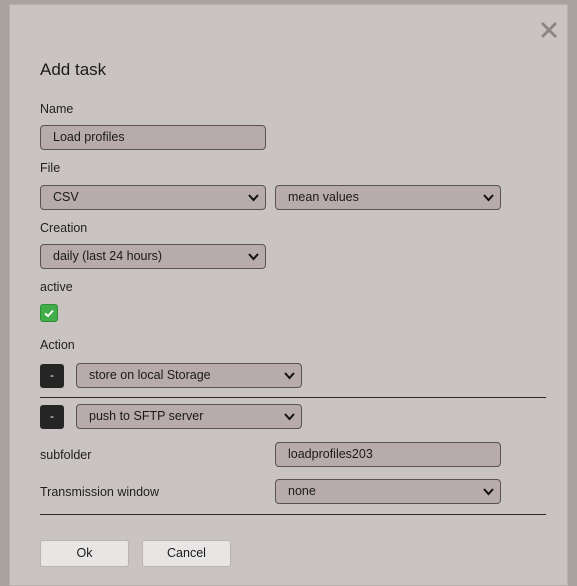 This screenshot has width=577, height=586. I want to click on active-checkbox, so click(49, 313).